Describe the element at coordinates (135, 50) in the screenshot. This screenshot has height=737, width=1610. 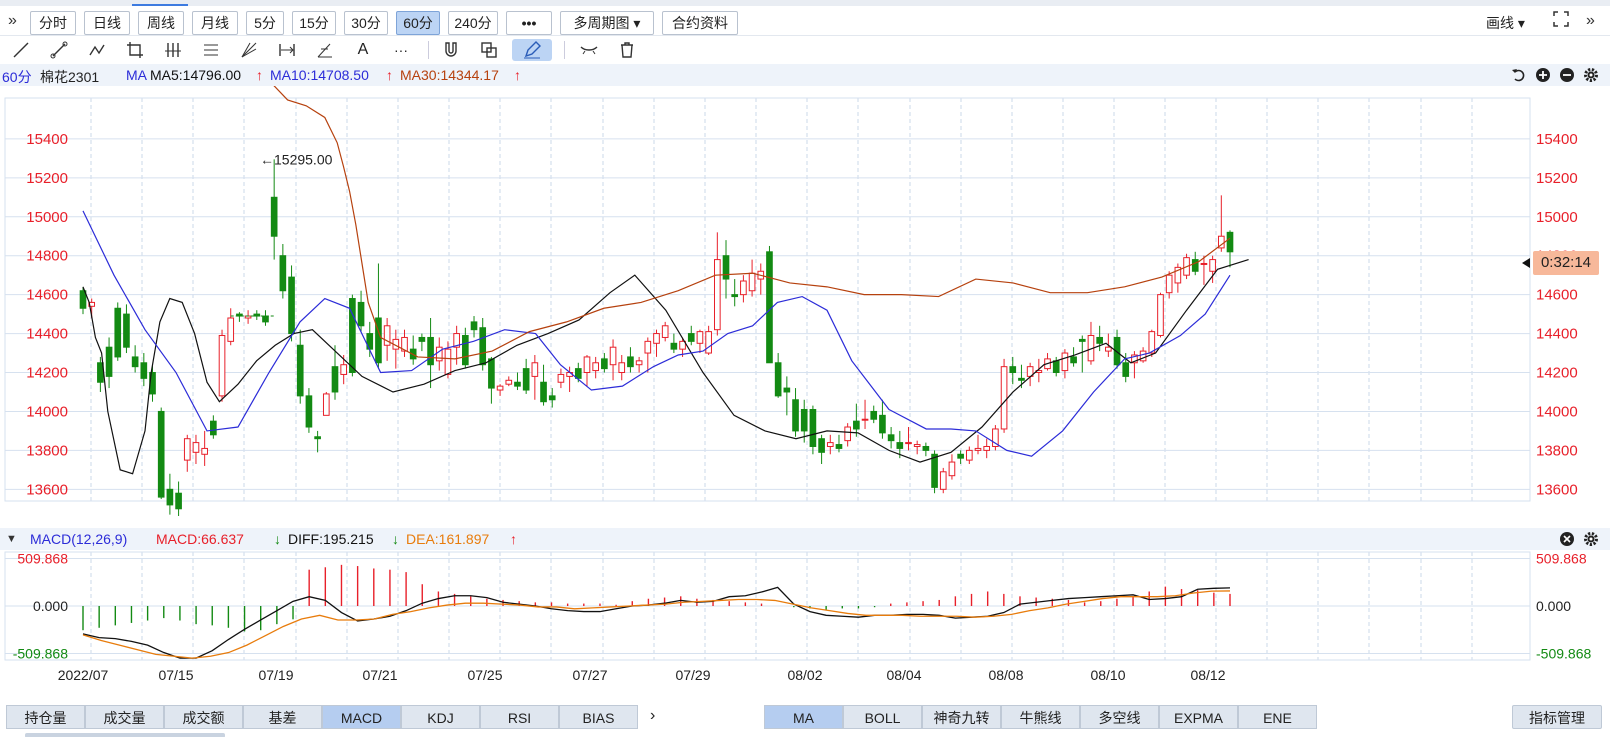
I see `crop-tool-icon` at that location.